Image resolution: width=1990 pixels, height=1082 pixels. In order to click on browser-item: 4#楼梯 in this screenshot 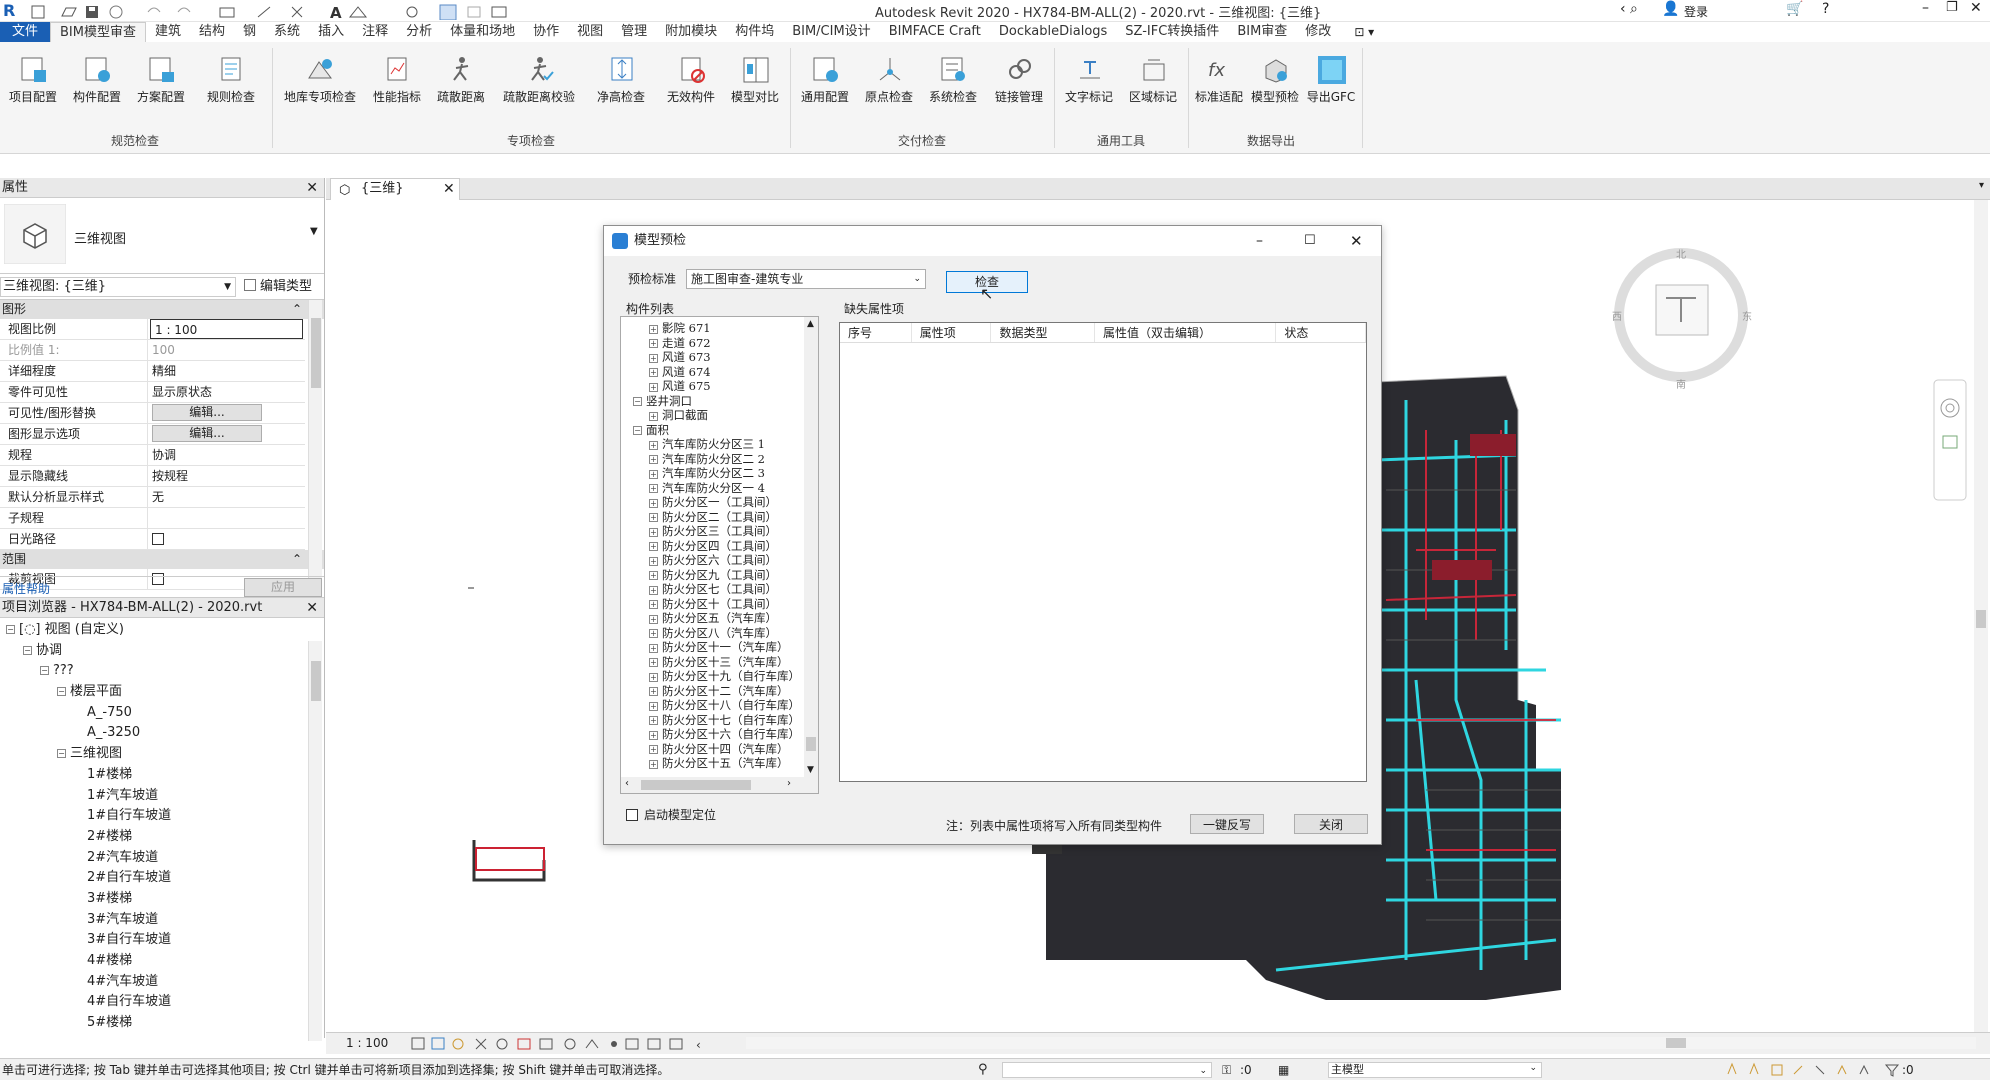, I will do `click(162, 961)`.